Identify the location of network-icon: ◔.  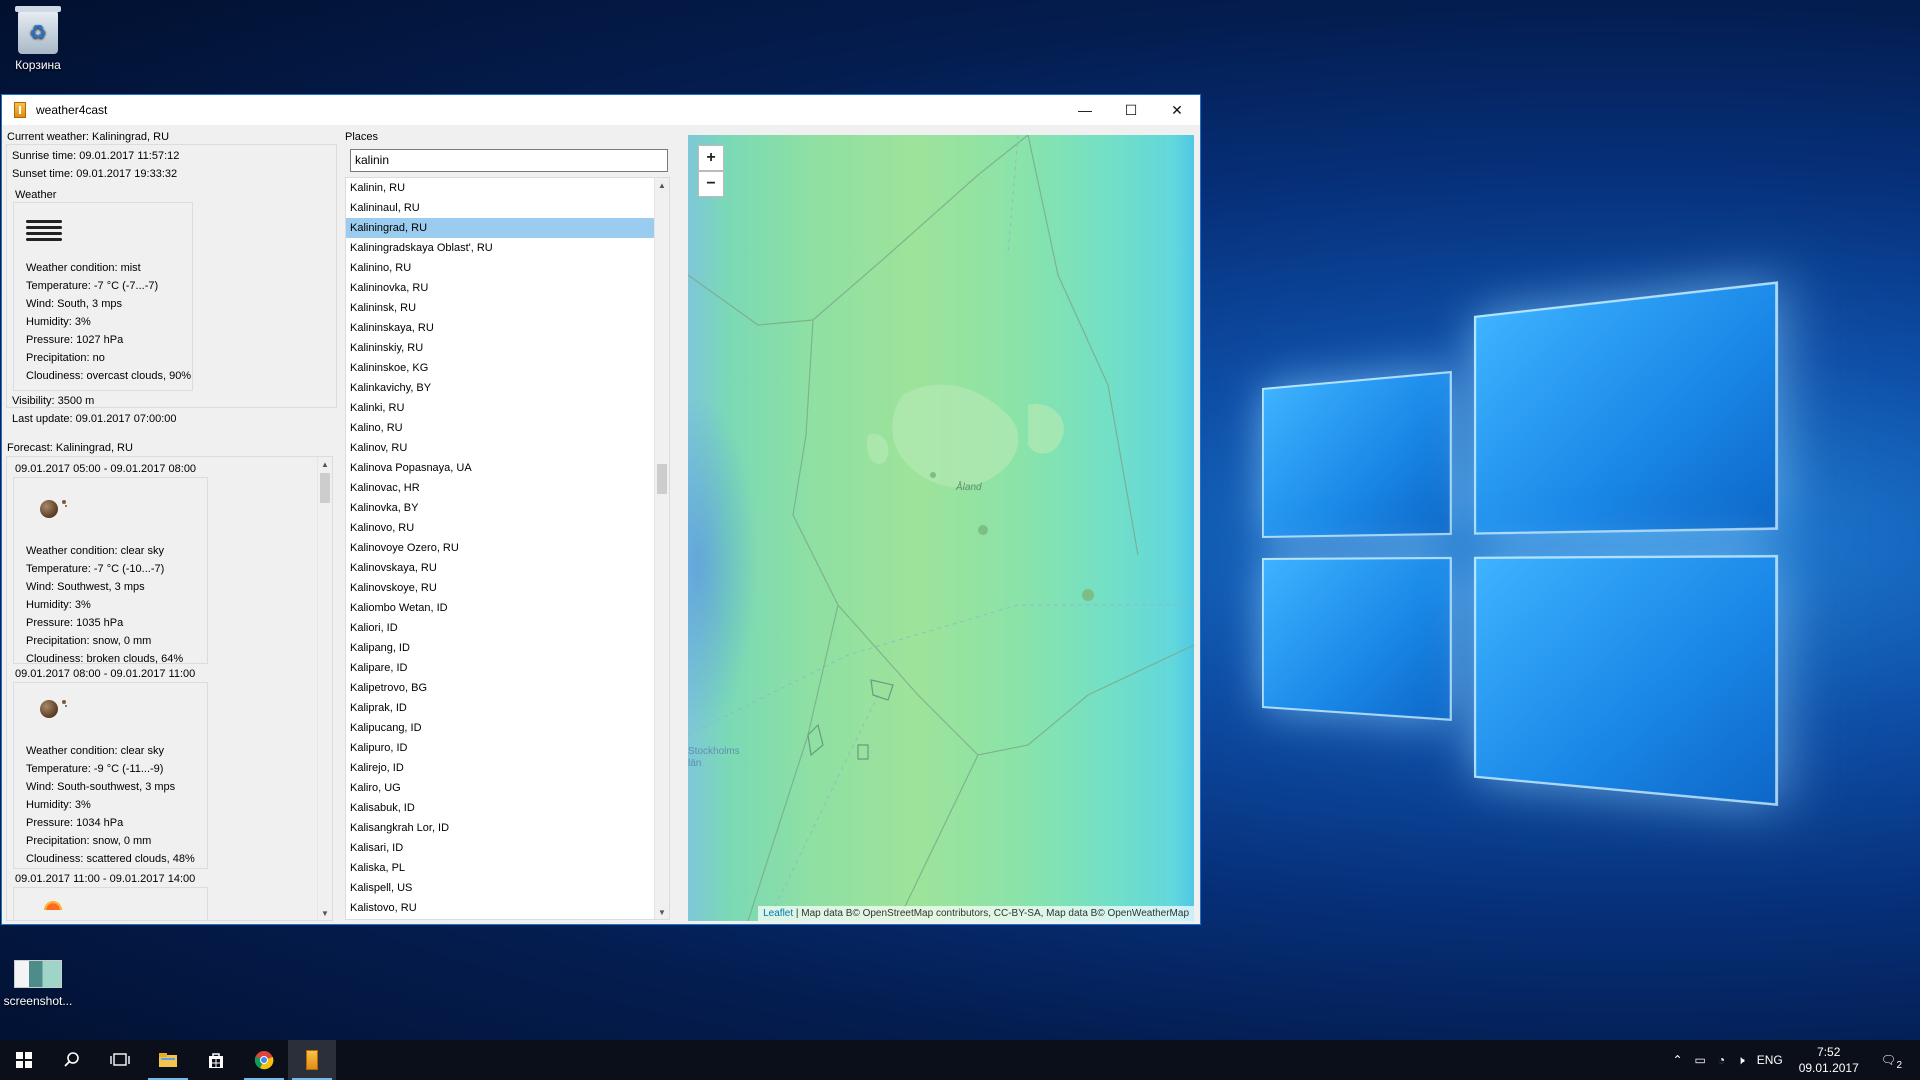
(1721, 1060).